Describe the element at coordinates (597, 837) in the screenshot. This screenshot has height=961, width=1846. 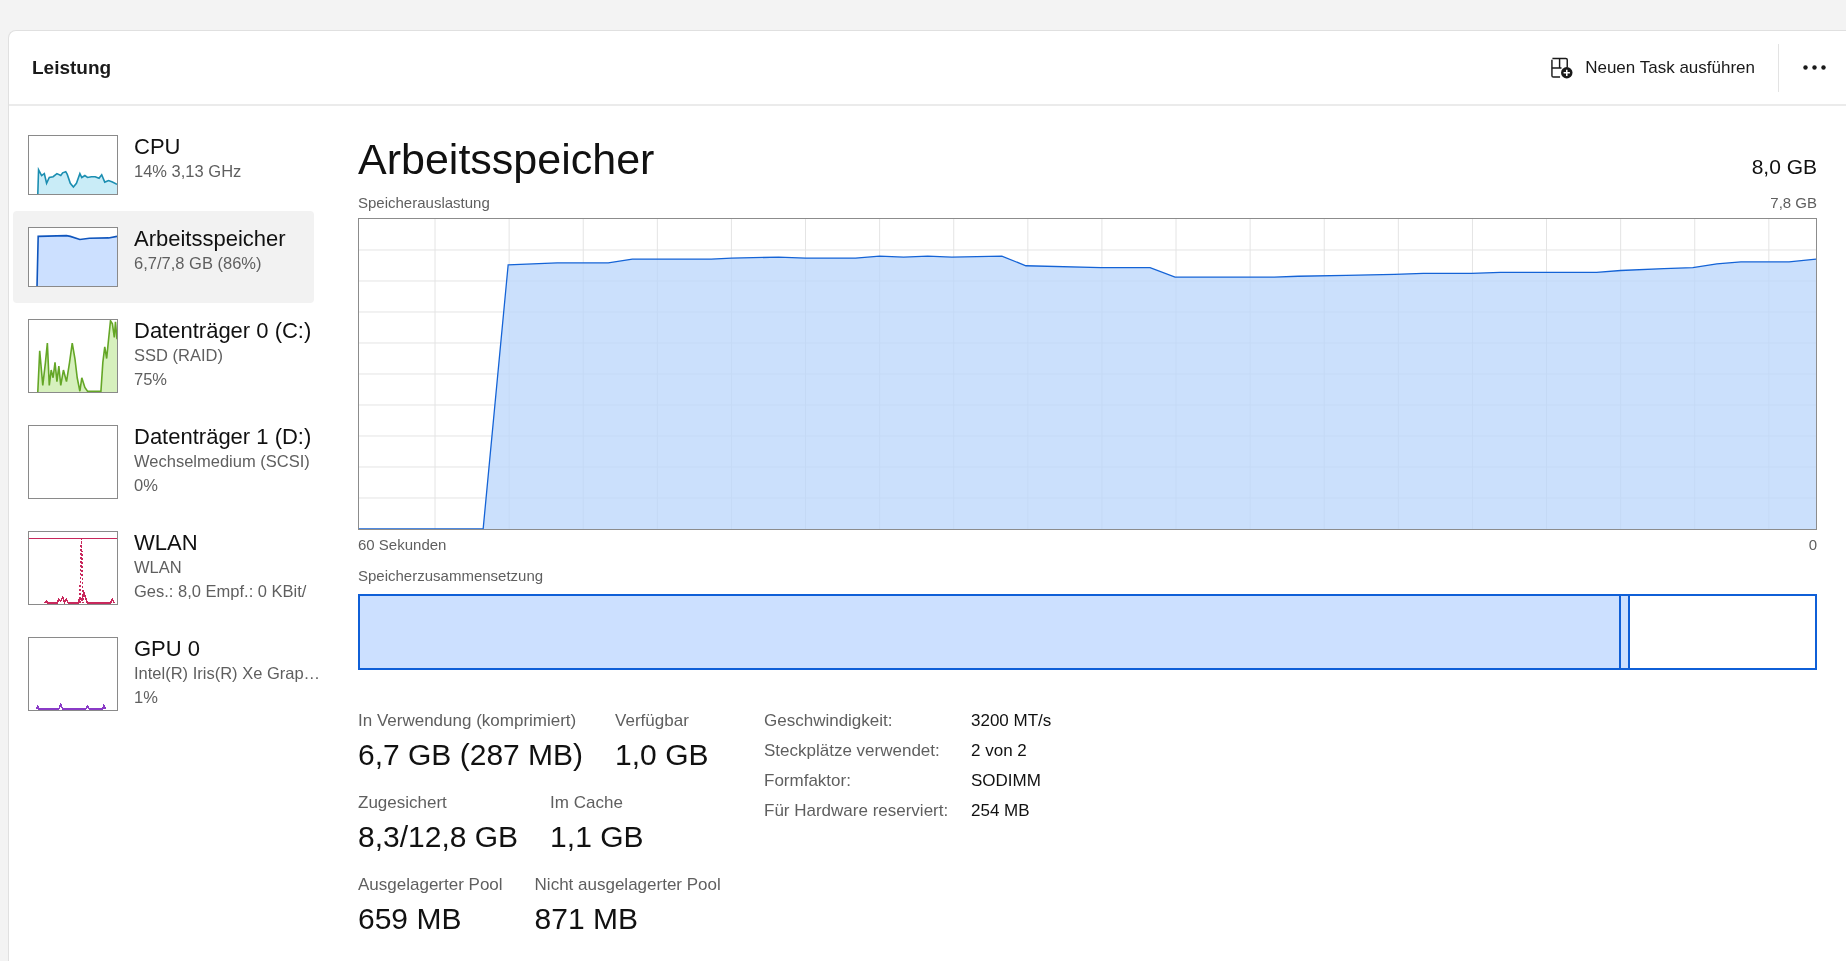
I see `stat-value: 1,1 GB` at that location.